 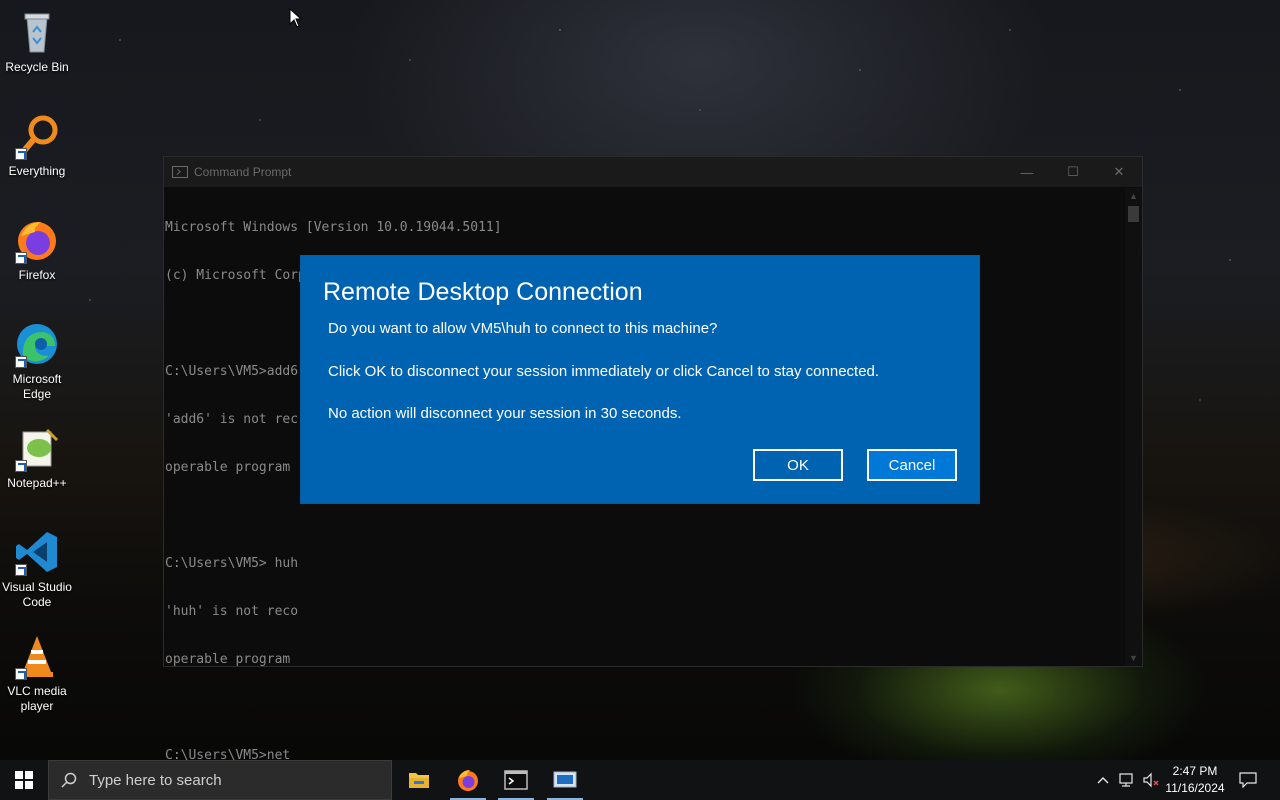 I want to click on desktop-icon-vscode: Visual Studio Code, so click(x=37, y=569).